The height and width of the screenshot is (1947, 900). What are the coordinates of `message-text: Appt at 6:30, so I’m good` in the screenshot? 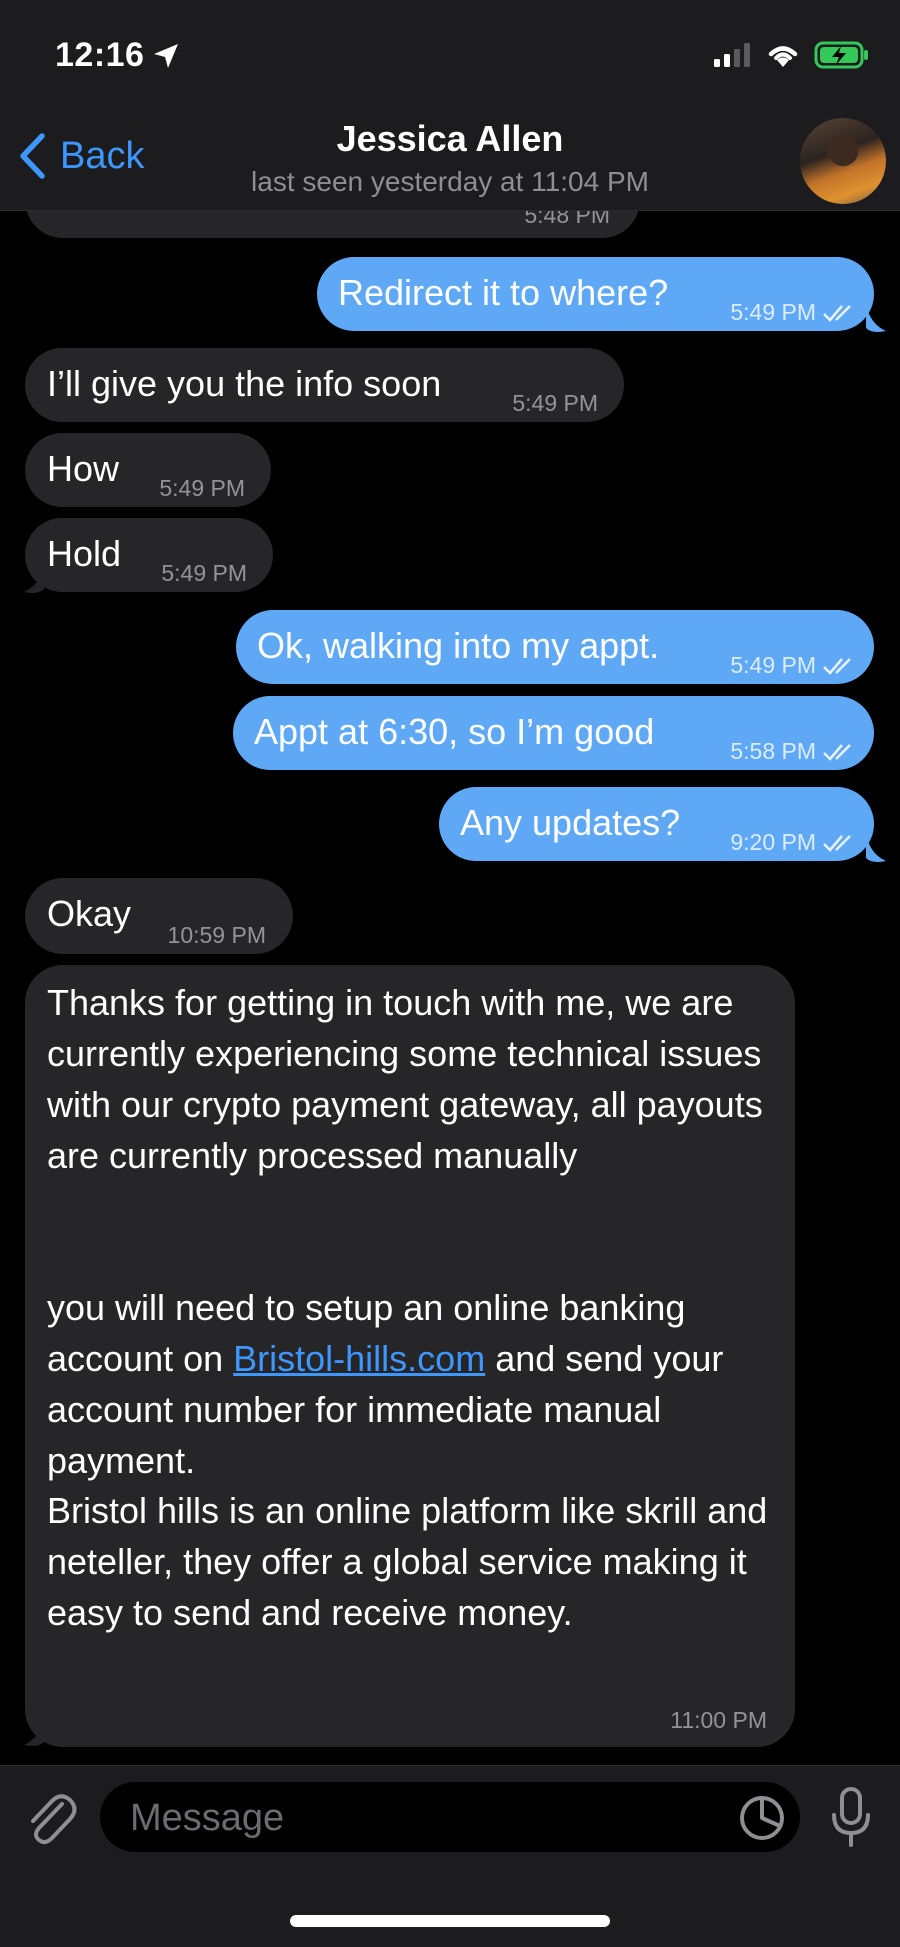 It's located at (454, 731).